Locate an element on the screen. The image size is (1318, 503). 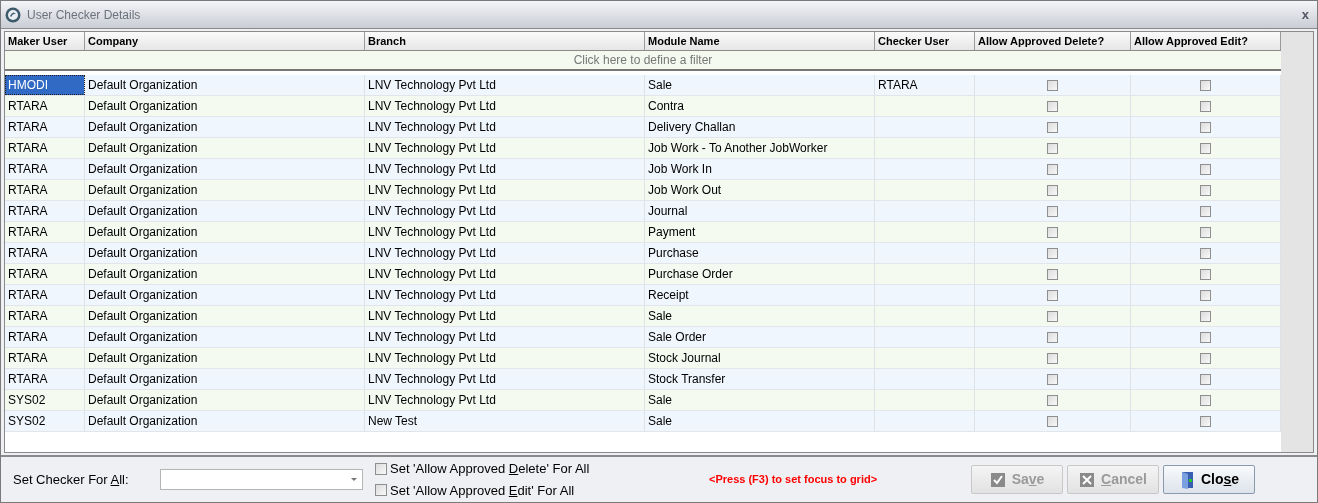
column-header: Company is located at coordinates (225, 41).